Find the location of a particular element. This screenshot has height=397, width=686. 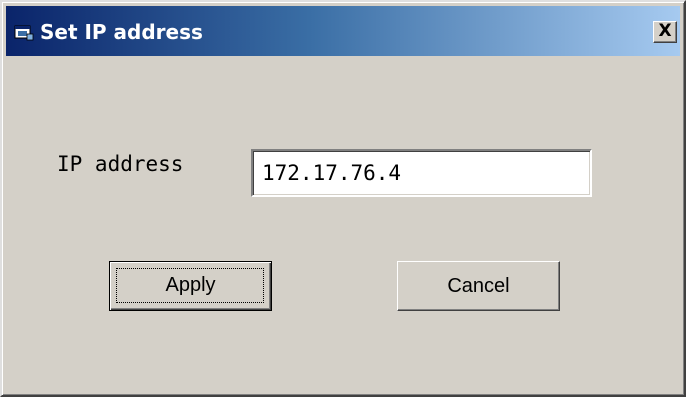

cancel-button-label: Cancel is located at coordinates (478, 286).